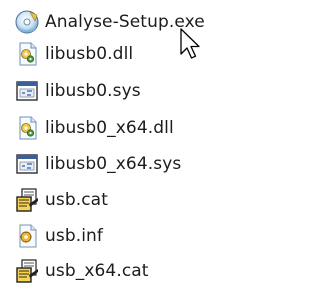 This screenshot has height=290, width=320. I want to click on file-item-analyse-setup-exe: Analyse-Setup.exe, so click(138, 22).